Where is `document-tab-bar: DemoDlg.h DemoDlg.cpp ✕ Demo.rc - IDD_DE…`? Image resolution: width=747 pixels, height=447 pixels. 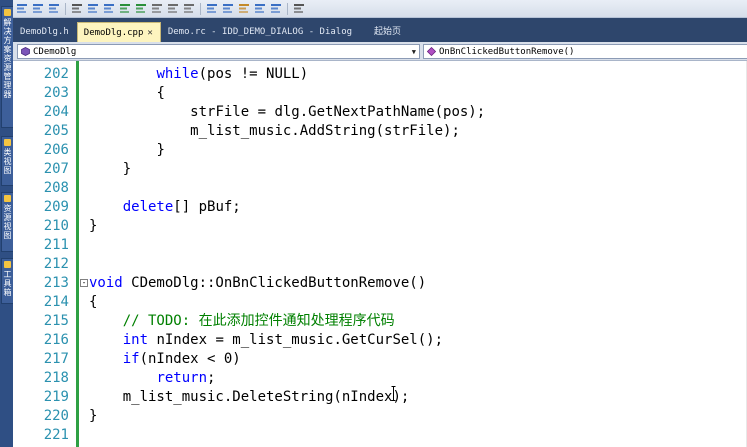
document-tab-bar: DemoDlg.h DemoDlg.cpp ✕ Demo.rc - IDD_DE… is located at coordinates (380, 30).